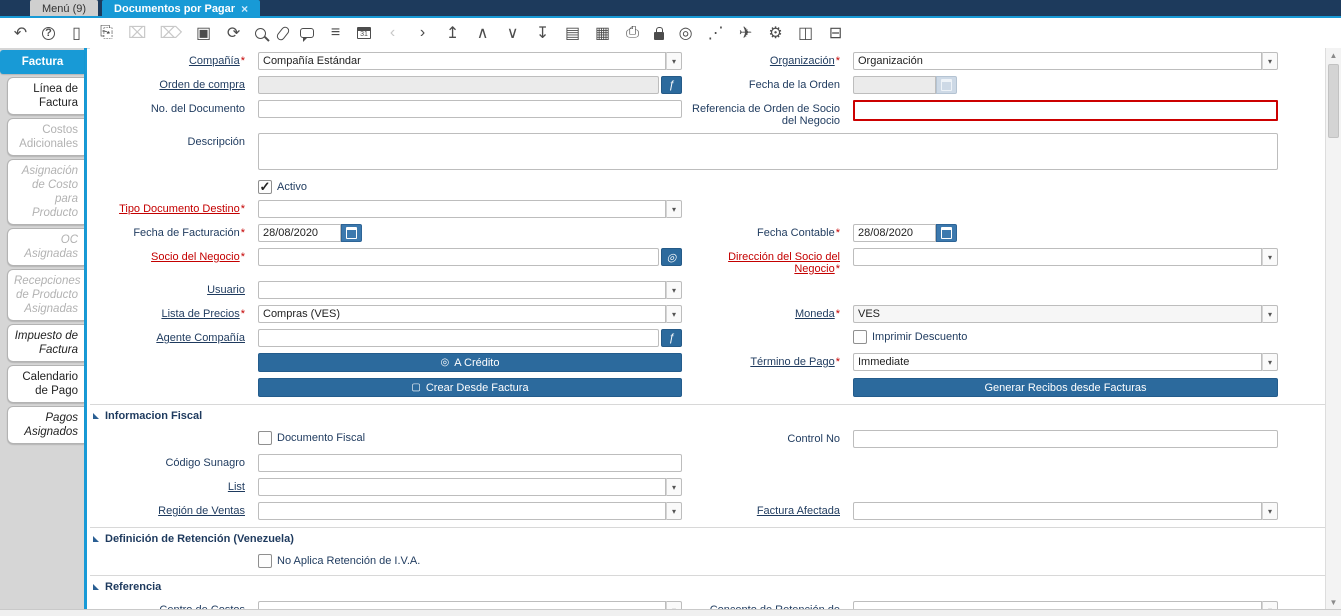  What do you see at coordinates (765, 59) in the screenshot?
I see `label-organizacion: Organización*` at bounding box center [765, 59].